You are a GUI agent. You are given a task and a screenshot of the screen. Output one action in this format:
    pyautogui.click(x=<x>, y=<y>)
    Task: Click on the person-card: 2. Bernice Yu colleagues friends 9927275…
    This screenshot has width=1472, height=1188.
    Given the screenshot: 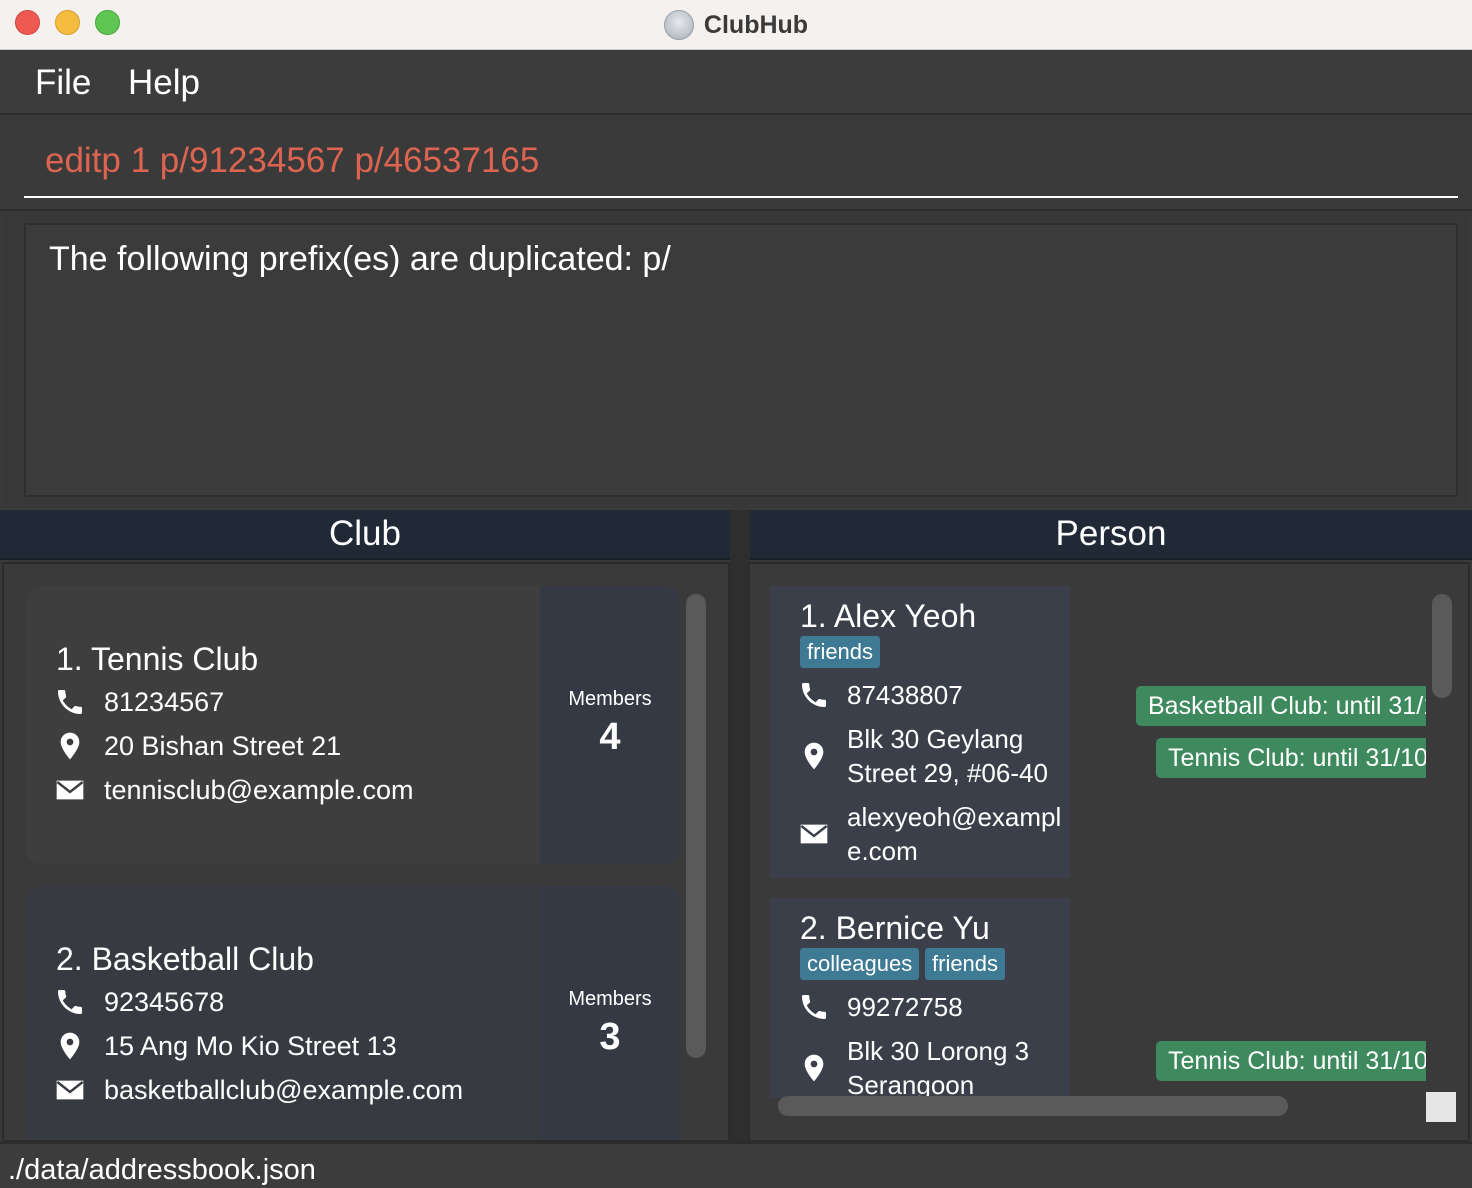 What is the action you would take?
    pyautogui.click(x=1098, y=998)
    